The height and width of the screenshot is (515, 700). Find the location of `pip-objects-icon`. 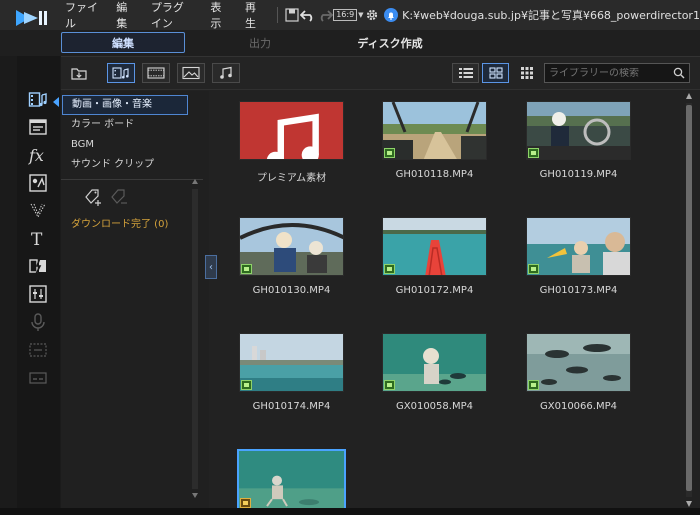

pip-objects-icon is located at coordinates (38, 183).